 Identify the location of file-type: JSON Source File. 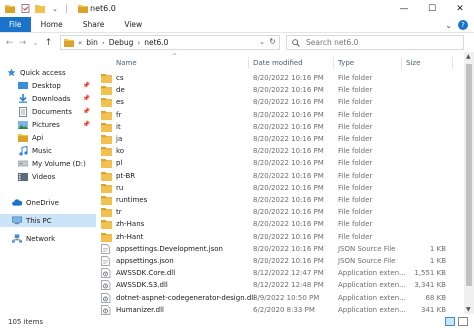
(367, 261).